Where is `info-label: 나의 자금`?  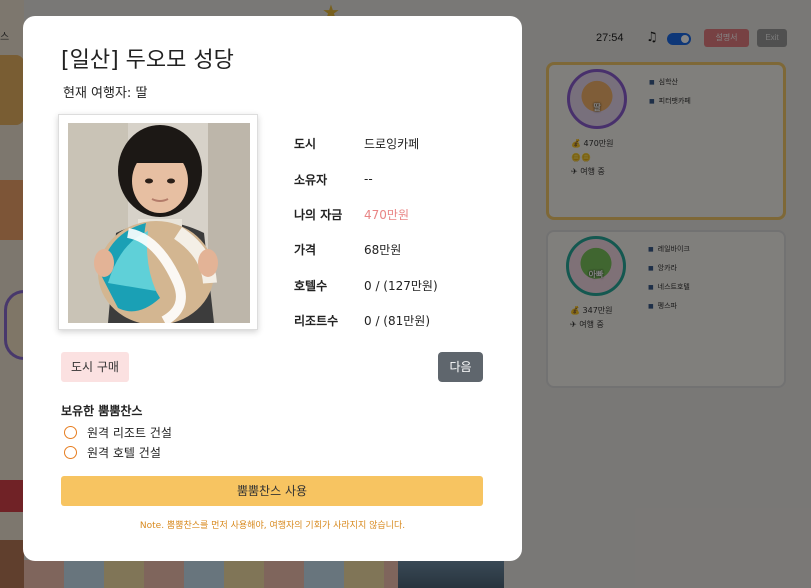
info-label: 나의 자금 is located at coordinates (318, 214).